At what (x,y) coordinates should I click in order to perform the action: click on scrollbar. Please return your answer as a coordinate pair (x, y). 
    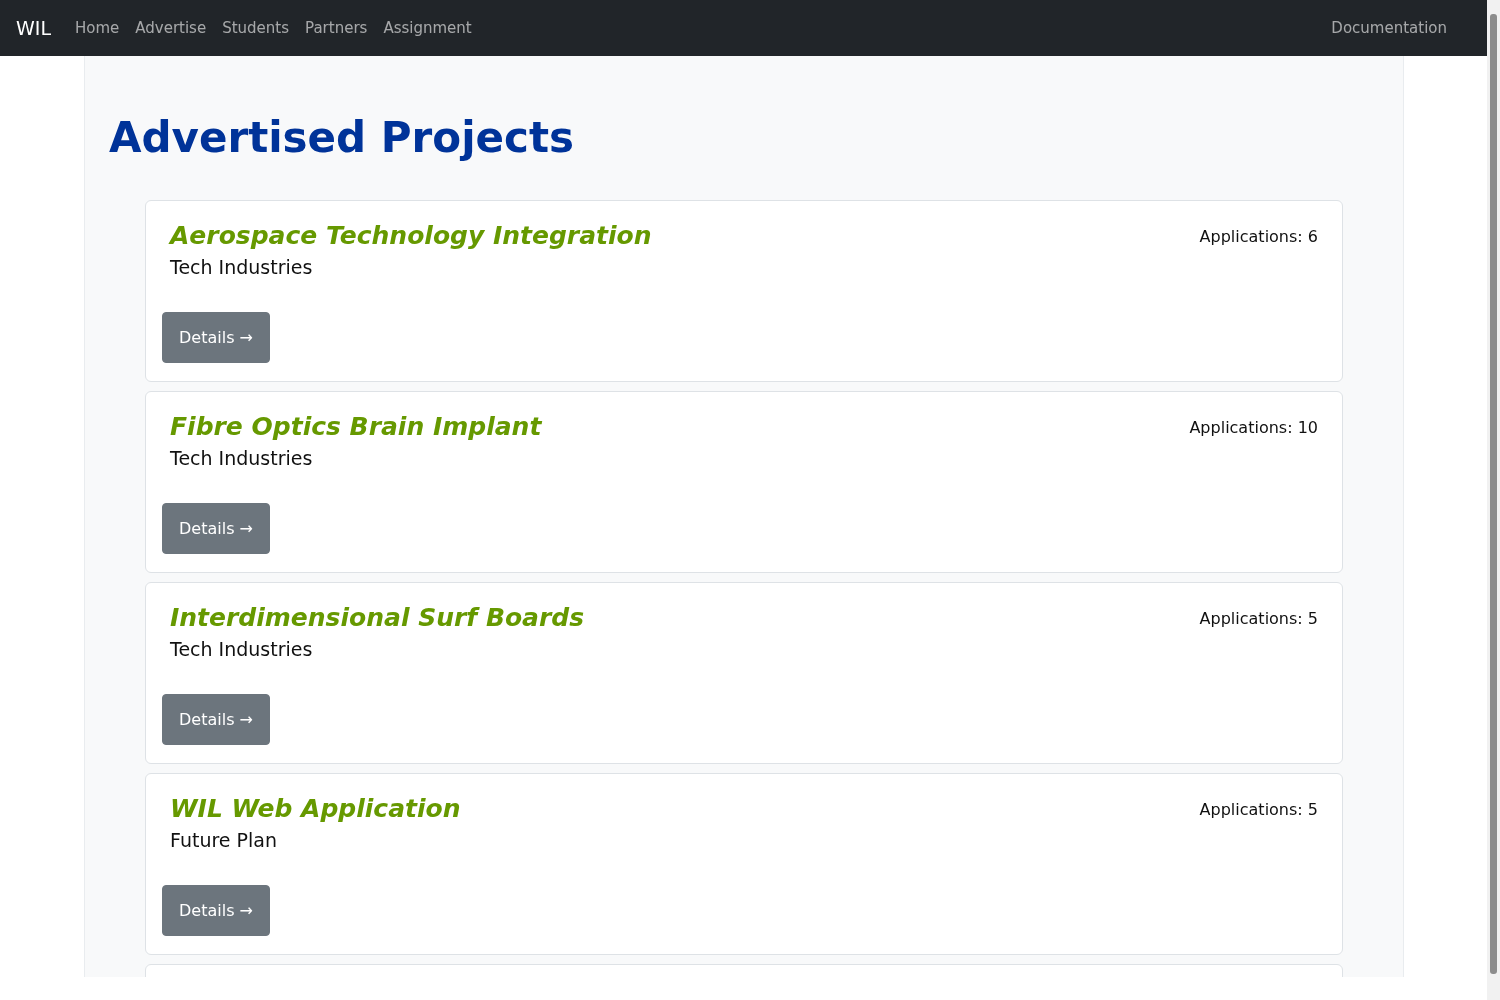
    Looking at the image, I should click on (1493, 500).